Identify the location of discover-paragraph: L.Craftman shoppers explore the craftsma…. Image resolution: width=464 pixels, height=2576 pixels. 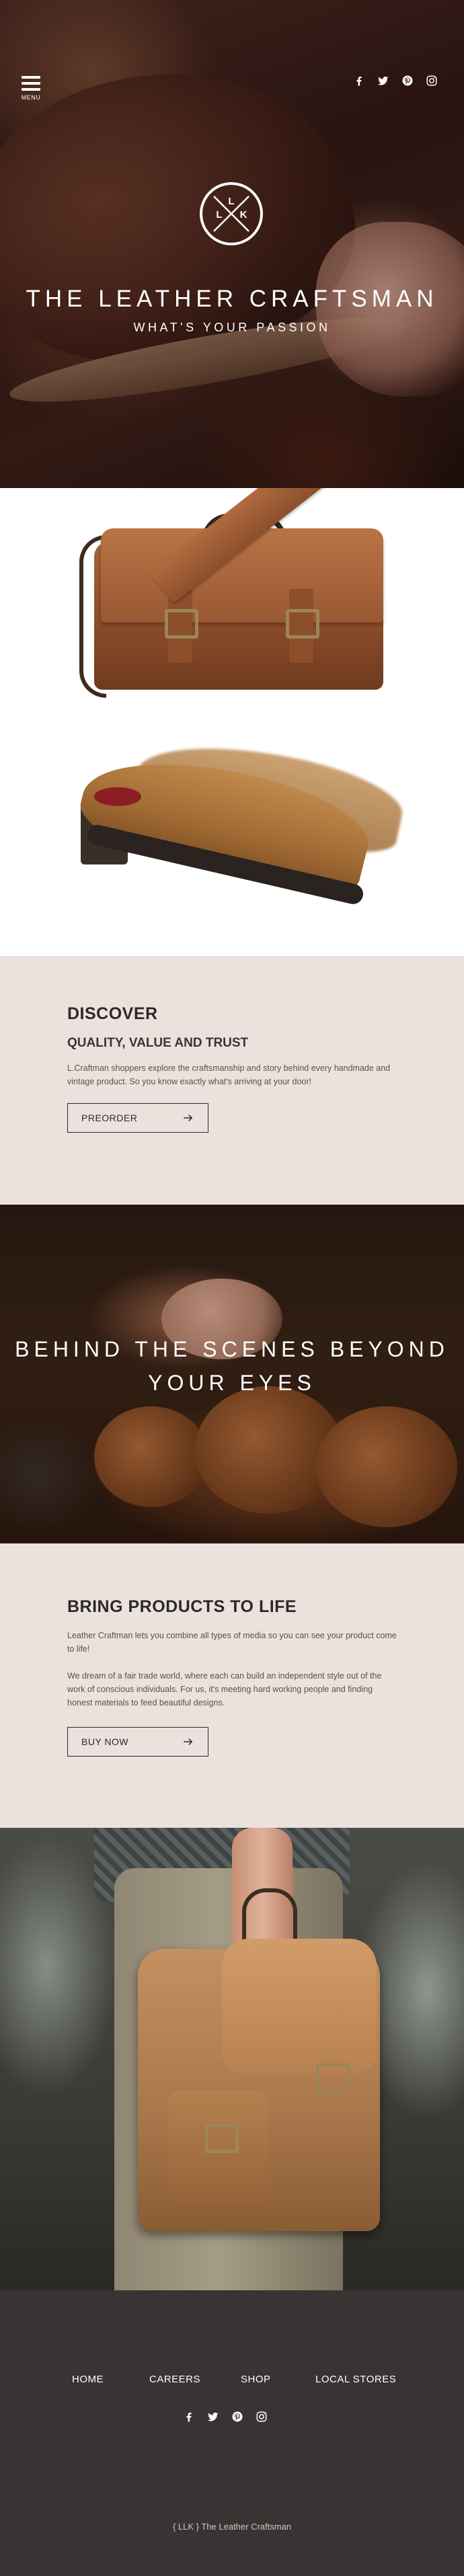
(229, 1074).